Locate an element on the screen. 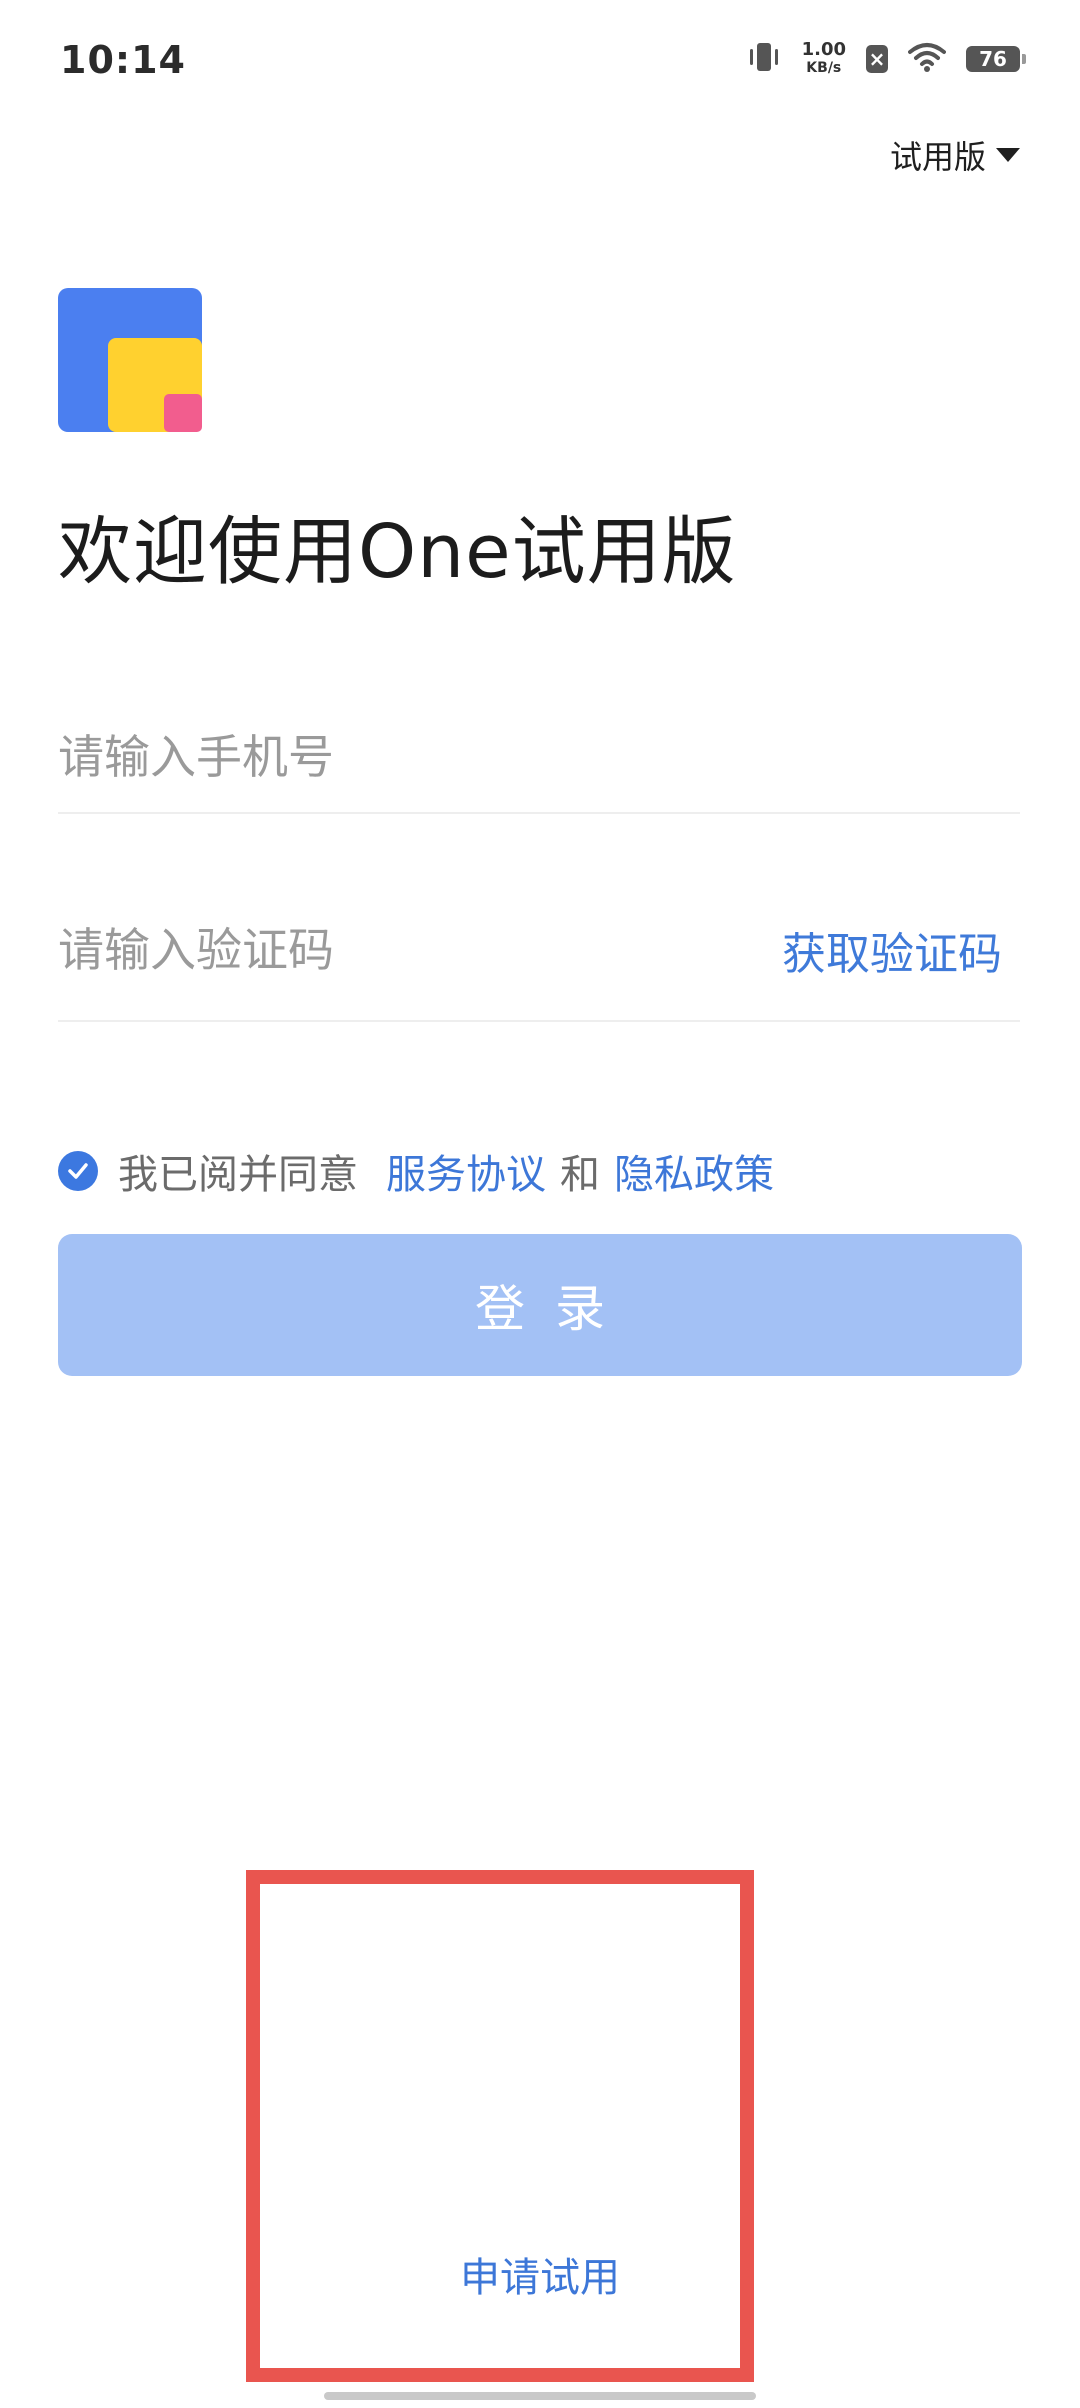 This screenshot has width=1080, height=2408. phone-field-row is located at coordinates (539, 758).